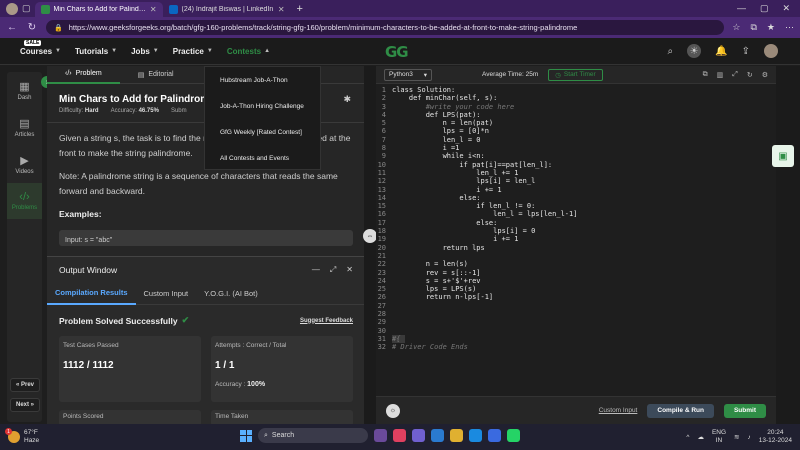 This screenshot has width=800, height=450. Describe the element at coordinates (576, 148) in the screenshot. I see `code-line: 8 i =1` at that location.